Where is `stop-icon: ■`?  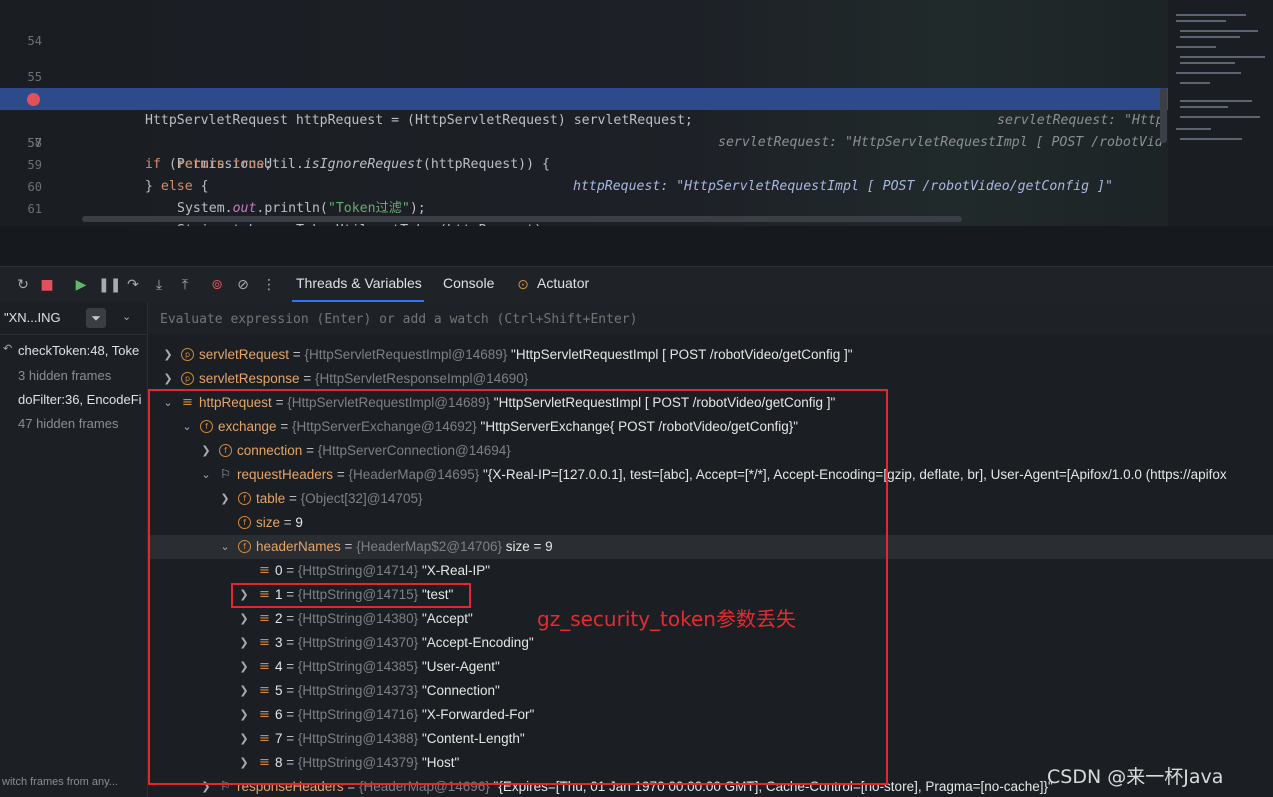
stop-icon: ■ is located at coordinates (47, 285).